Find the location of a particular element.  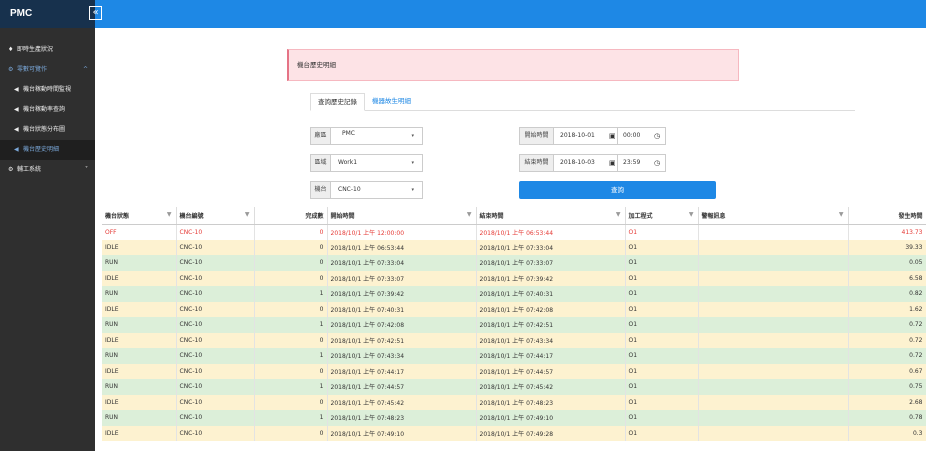

column-header: 機台狀態 ▼ is located at coordinates (139, 216).